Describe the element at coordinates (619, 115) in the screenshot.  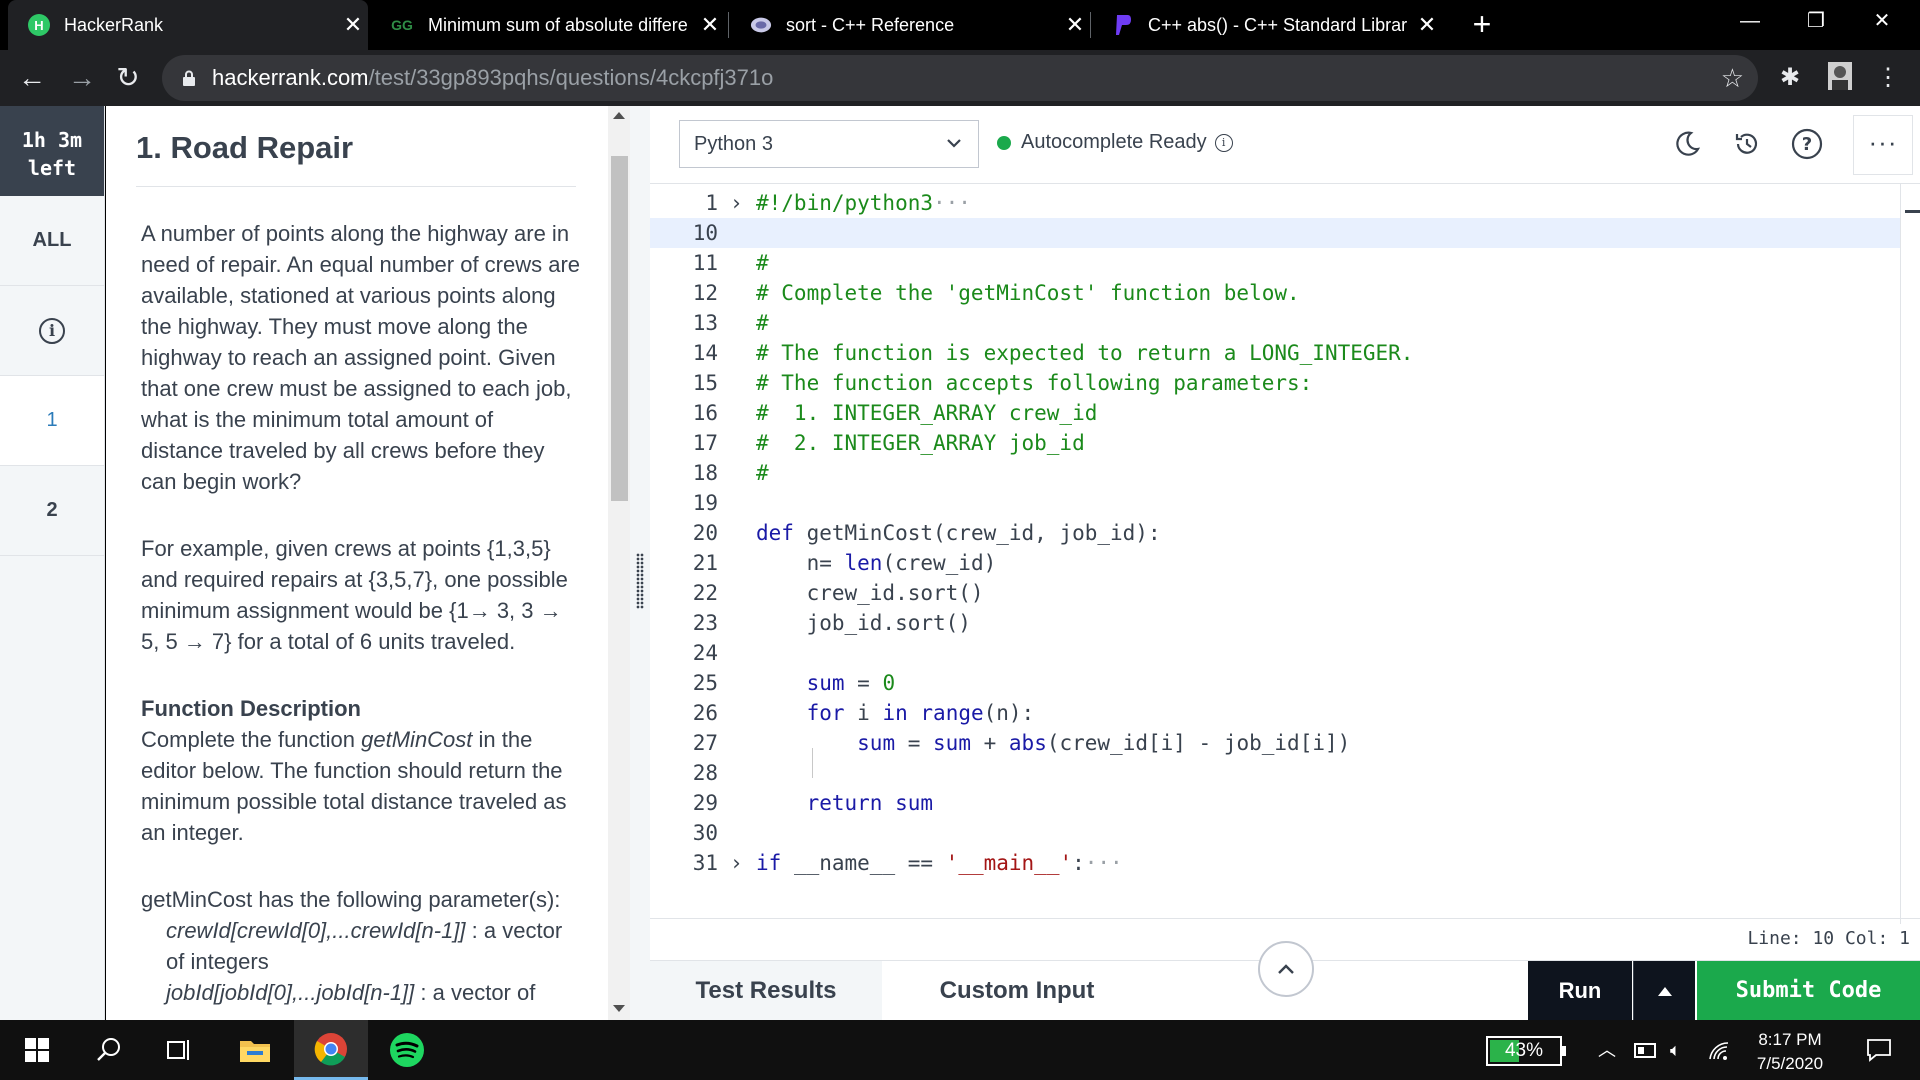
I see `scroll-up-arrow-icon` at that location.